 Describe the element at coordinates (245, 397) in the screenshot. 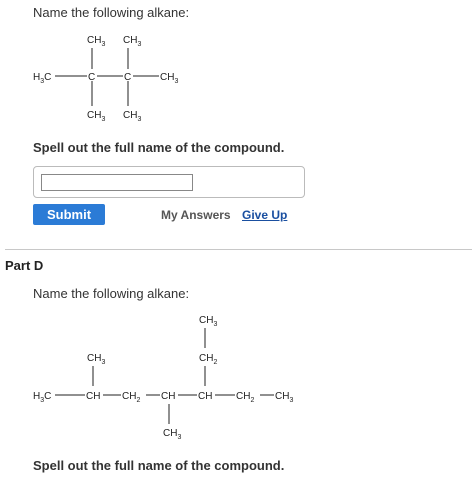

I see `chain-ch2-2: CH2` at that location.